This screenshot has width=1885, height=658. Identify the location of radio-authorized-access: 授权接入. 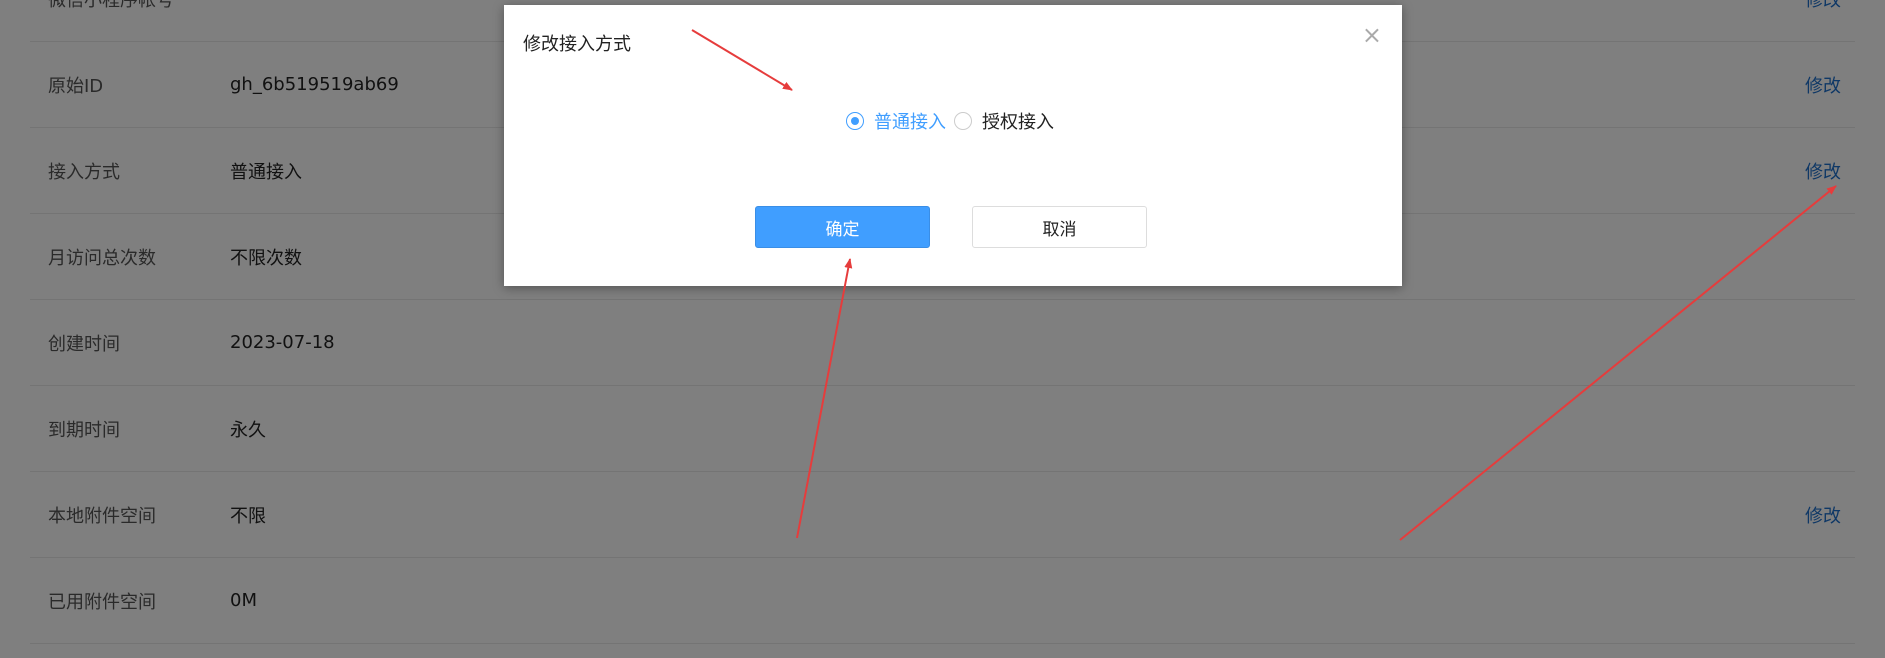
(1004, 121).